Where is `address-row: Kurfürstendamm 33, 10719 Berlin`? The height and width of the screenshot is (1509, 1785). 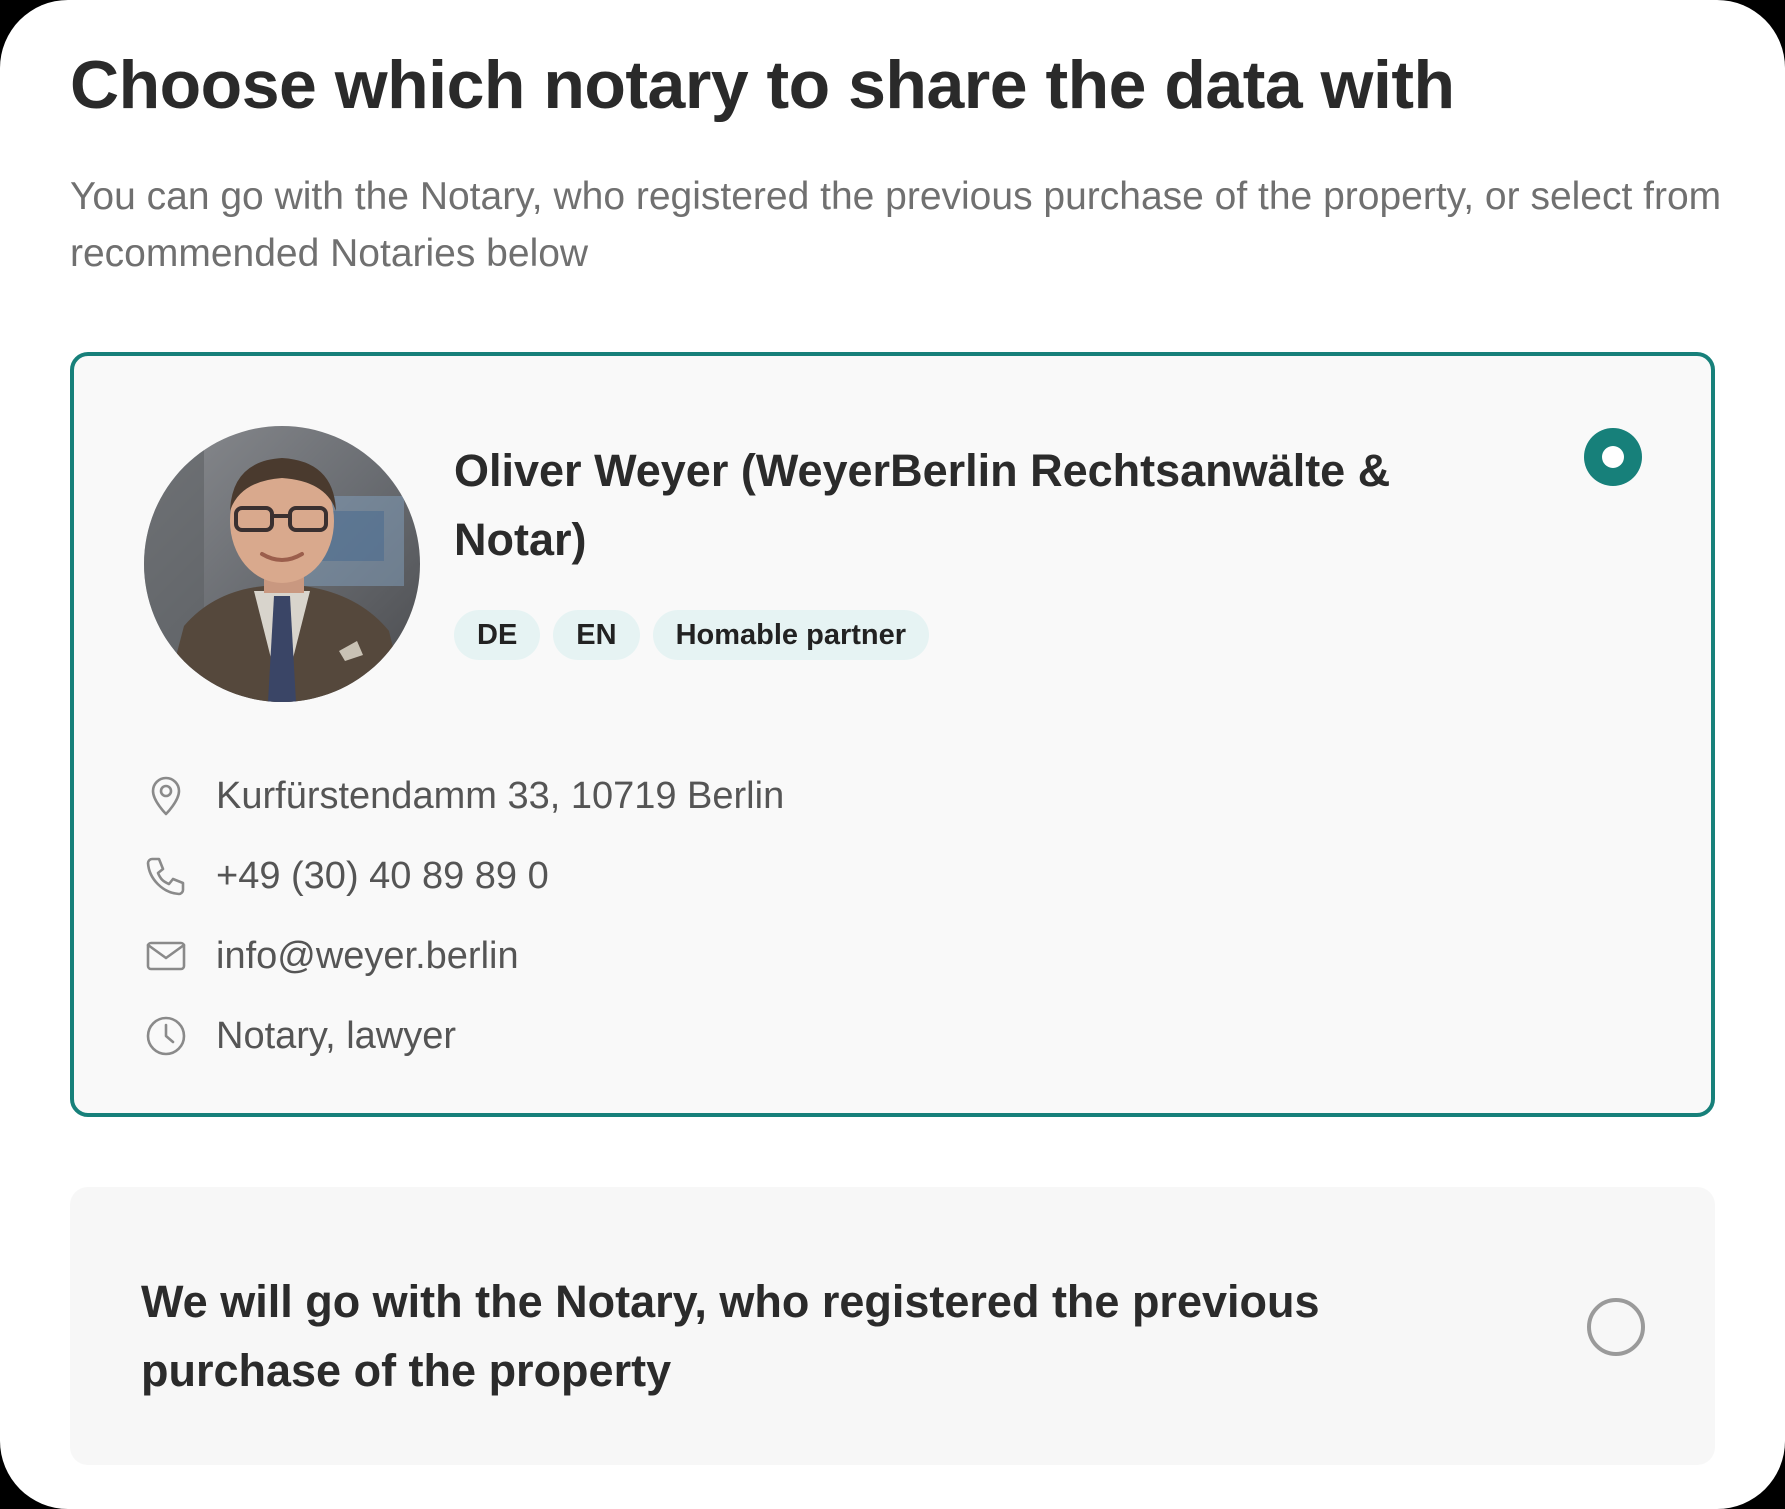
address-row: Kurfürstendamm 33, 10719 Berlin is located at coordinates (464, 796).